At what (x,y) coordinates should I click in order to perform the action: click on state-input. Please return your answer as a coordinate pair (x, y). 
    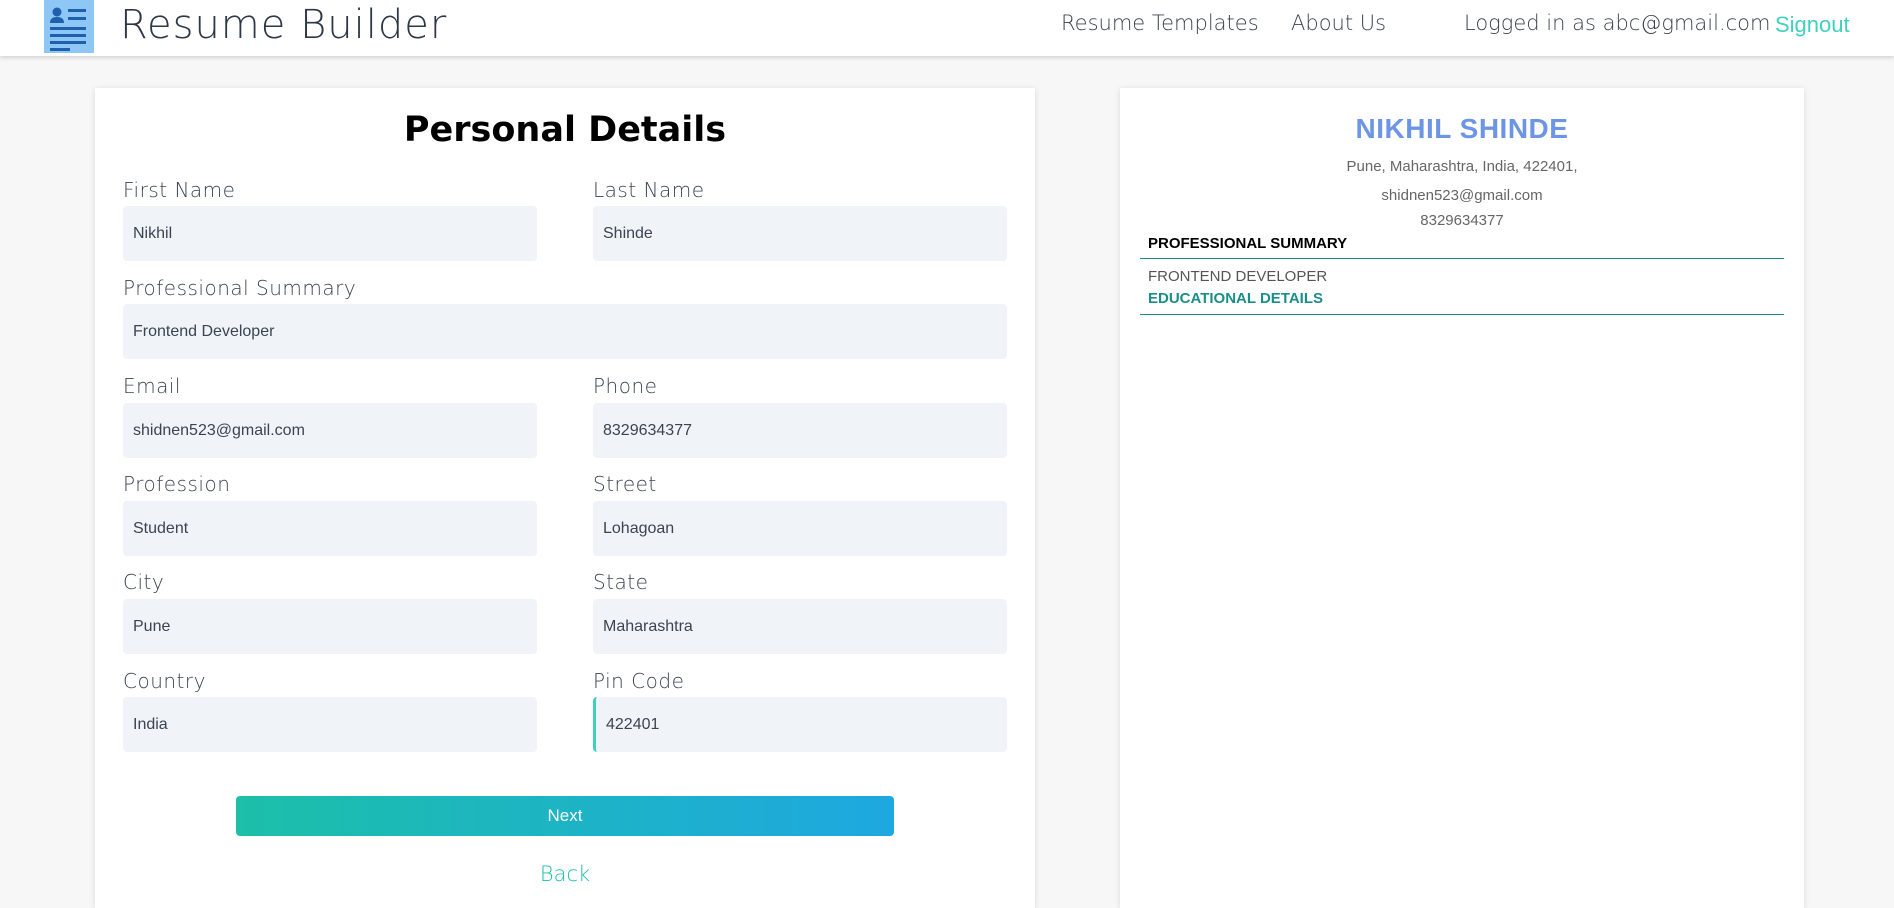
    Looking at the image, I should click on (800, 626).